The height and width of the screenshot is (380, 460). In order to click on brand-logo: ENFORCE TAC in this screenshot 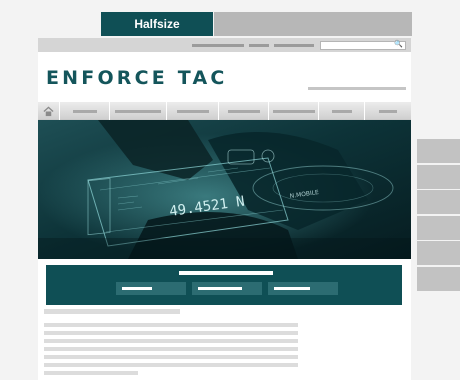, I will do `click(137, 78)`.